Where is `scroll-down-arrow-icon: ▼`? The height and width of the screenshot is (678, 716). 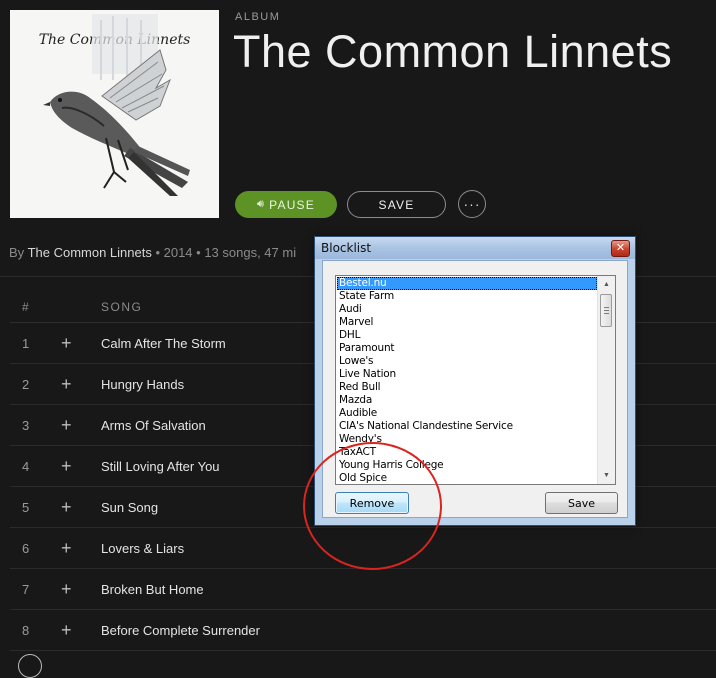 scroll-down-arrow-icon: ▼ is located at coordinates (606, 475).